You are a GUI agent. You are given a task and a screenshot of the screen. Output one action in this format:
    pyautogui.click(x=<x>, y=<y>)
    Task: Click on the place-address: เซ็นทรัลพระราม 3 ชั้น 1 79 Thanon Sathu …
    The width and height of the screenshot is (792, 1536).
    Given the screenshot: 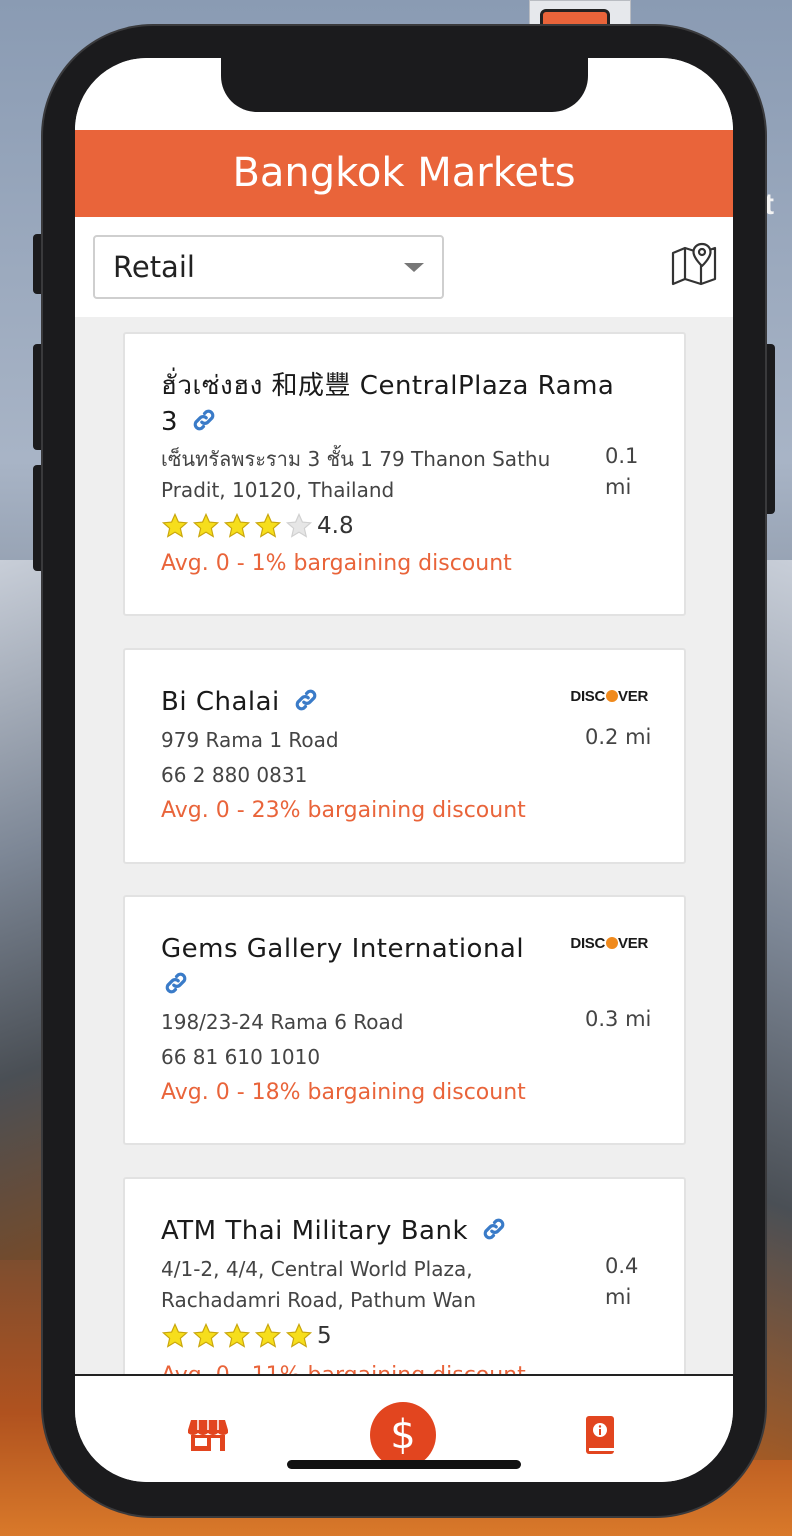 What is the action you would take?
    pyautogui.click(x=356, y=474)
    